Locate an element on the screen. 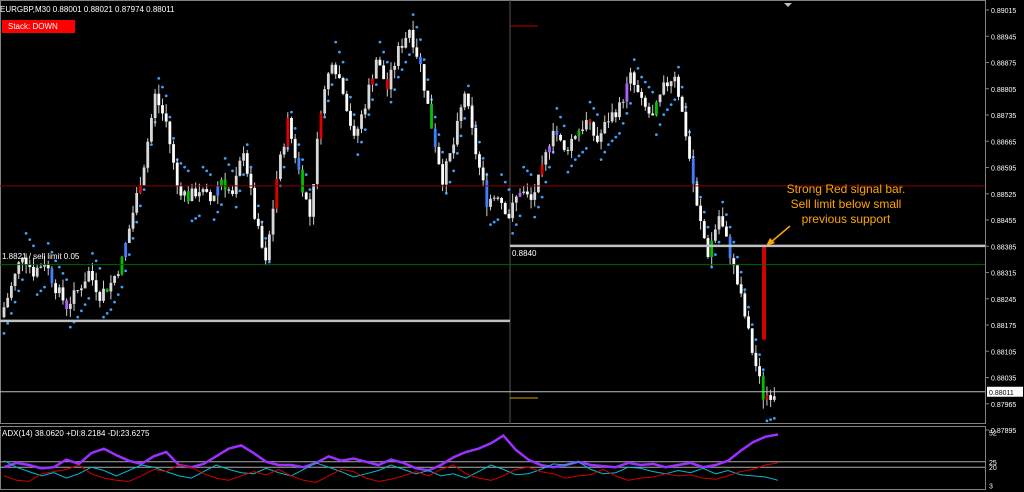 The width and height of the screenshot is (1024, 492). y-tick-label: 0.88035 is located at coordinates (1003, 379).